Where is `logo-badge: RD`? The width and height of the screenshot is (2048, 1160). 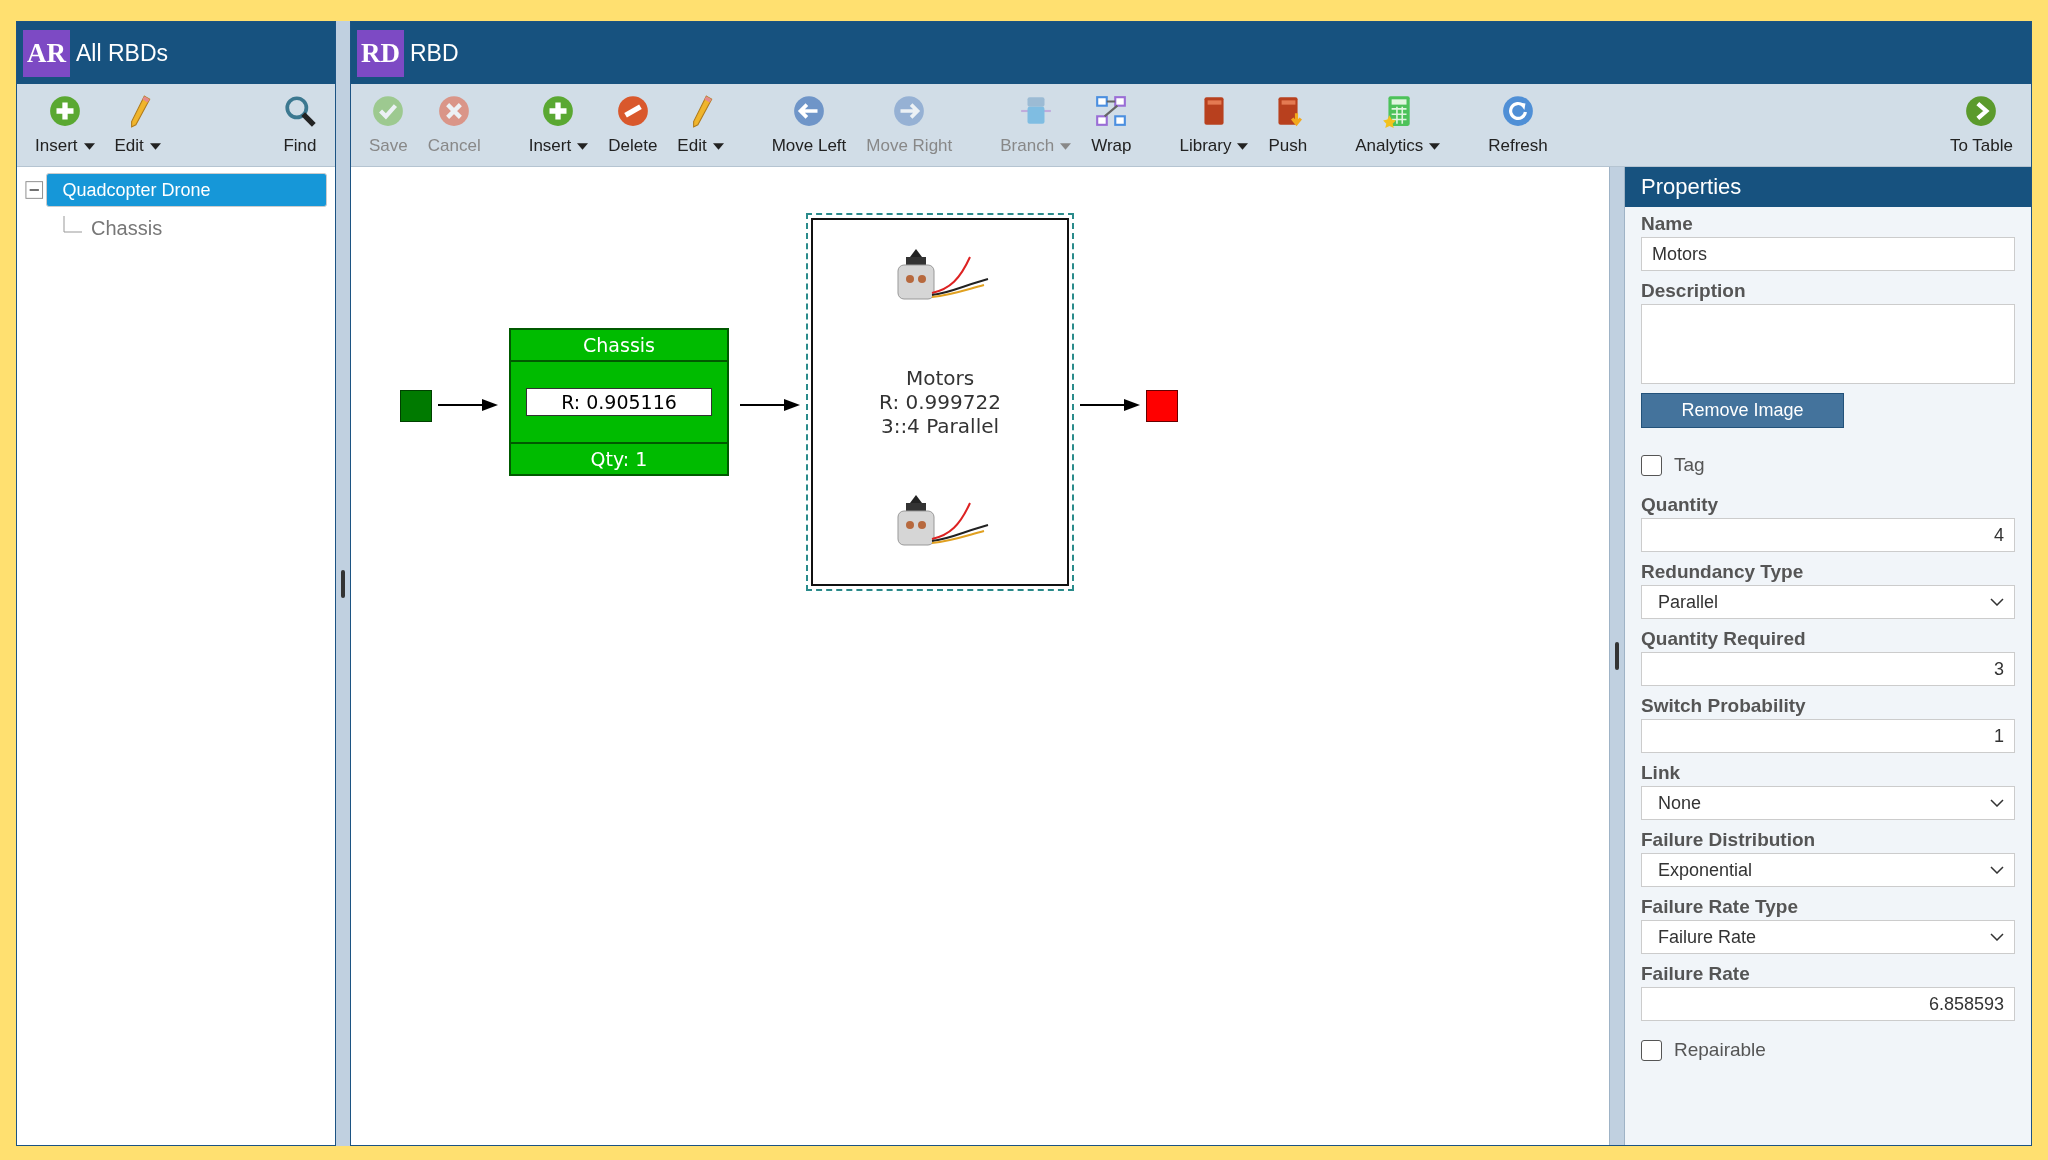 logo-badge: RD is located at coordinates (380, 53).